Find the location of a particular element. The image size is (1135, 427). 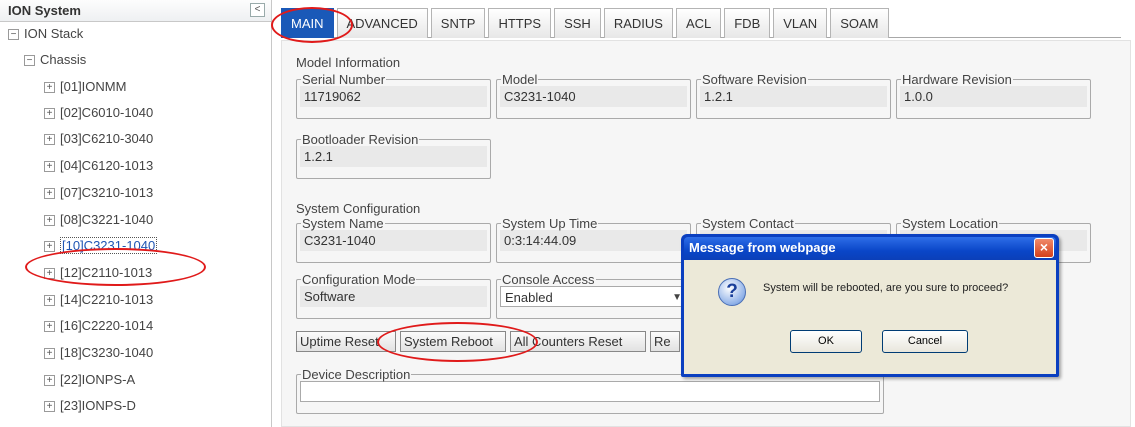

device-description-input is located at coordinates (590, 391).